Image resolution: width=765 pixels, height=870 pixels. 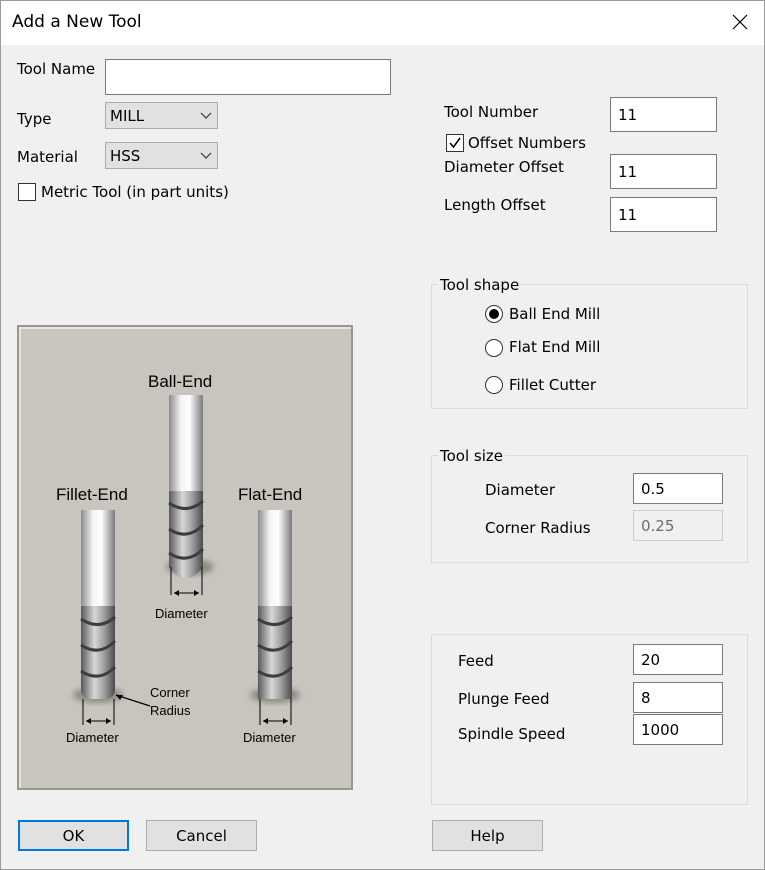 What do you see at coordinates (555, 347) in the screenshot?
I see `flat-end-mill-label: Flat End Mill` at bounding box center [555, 347].